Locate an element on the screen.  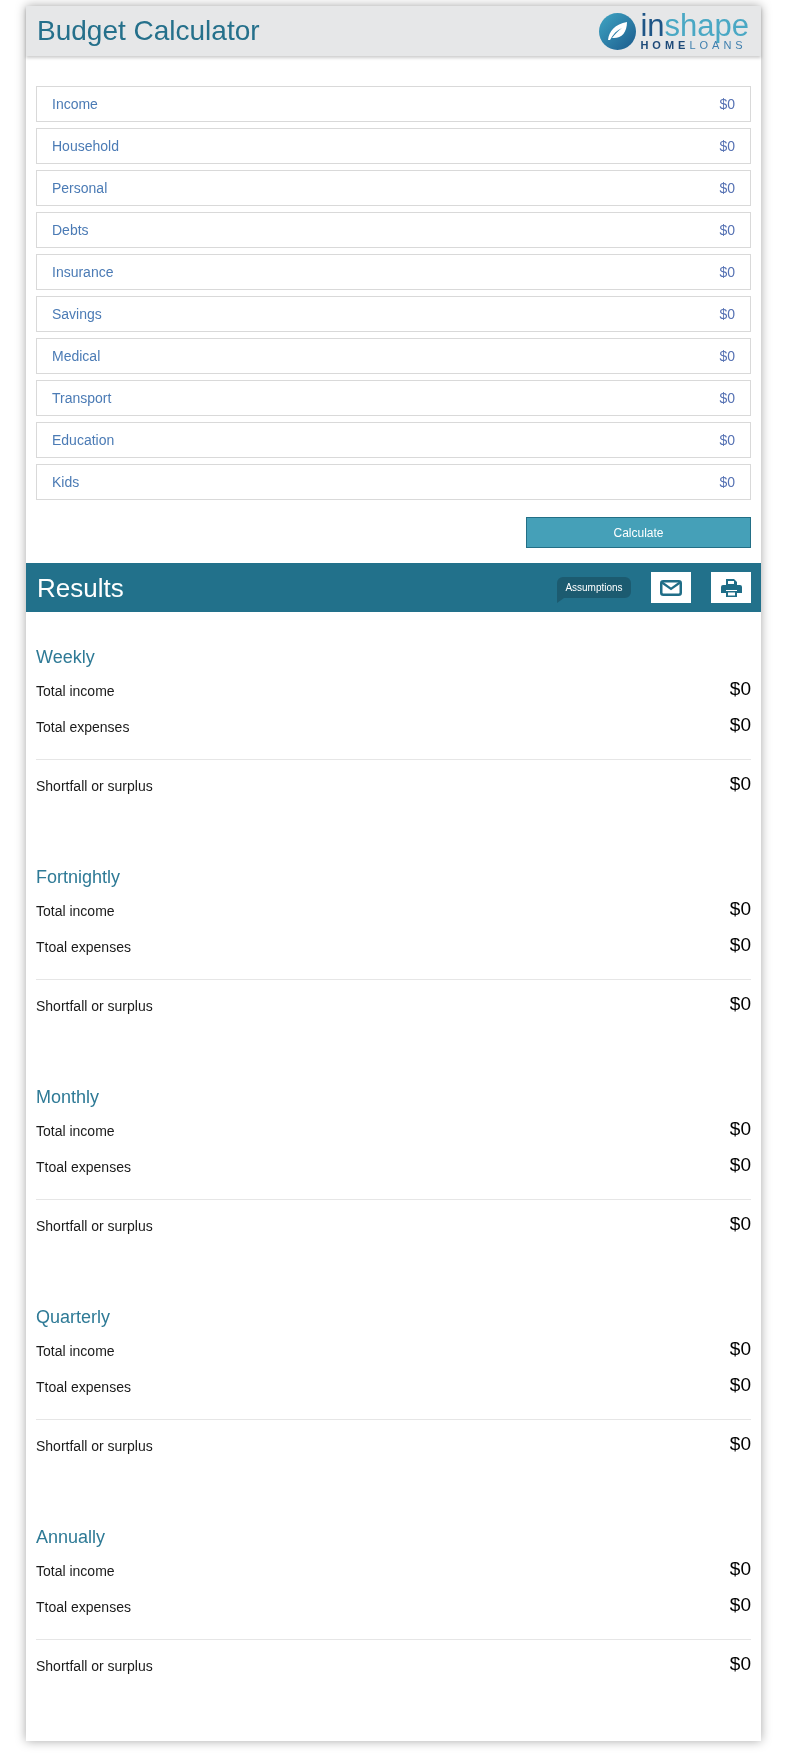
envelope-icon is located at coordinates (671, 587).